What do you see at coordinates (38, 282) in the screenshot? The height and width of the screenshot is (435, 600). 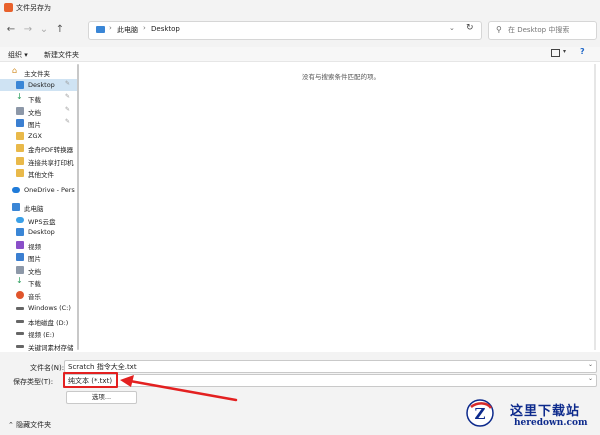 I see `sidebar-item-downloads-2: ↓ 下载` at bounding box center [38, 282].